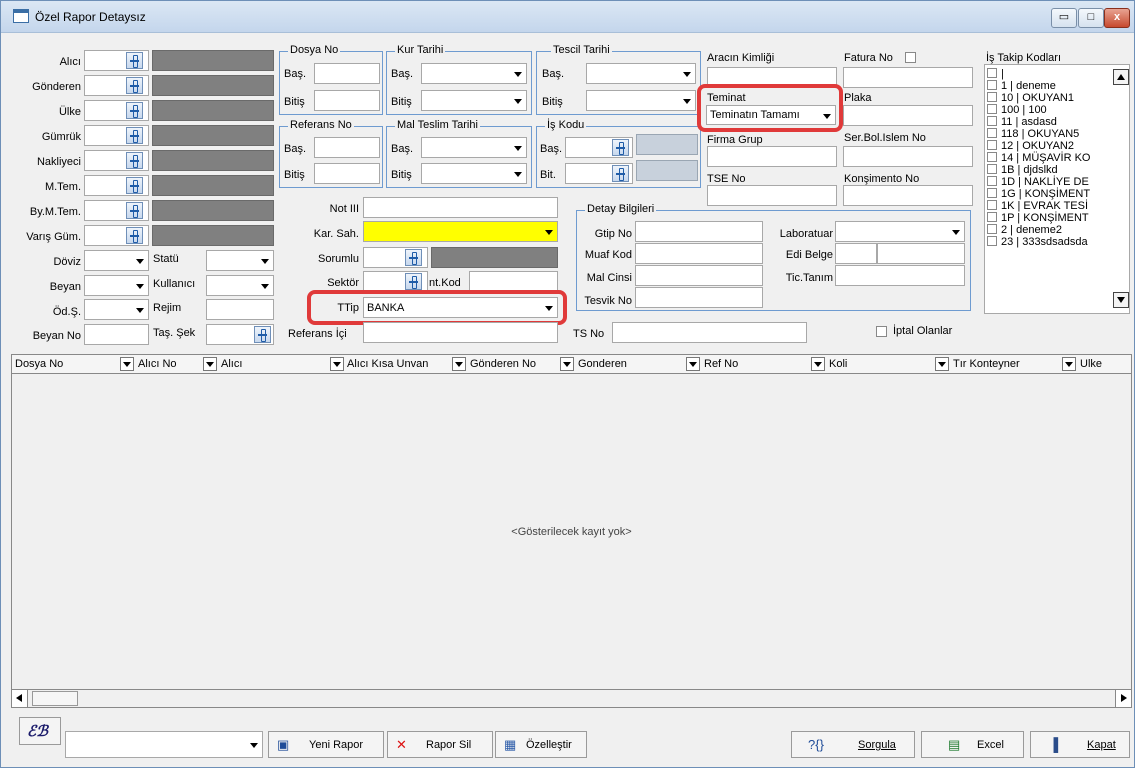  What do you see at coordinates (1038, 158) in the screenshot?
I see `istakip-list-item: 14 | MÜŞAVİR KO` at bounding box center [1038, 158].